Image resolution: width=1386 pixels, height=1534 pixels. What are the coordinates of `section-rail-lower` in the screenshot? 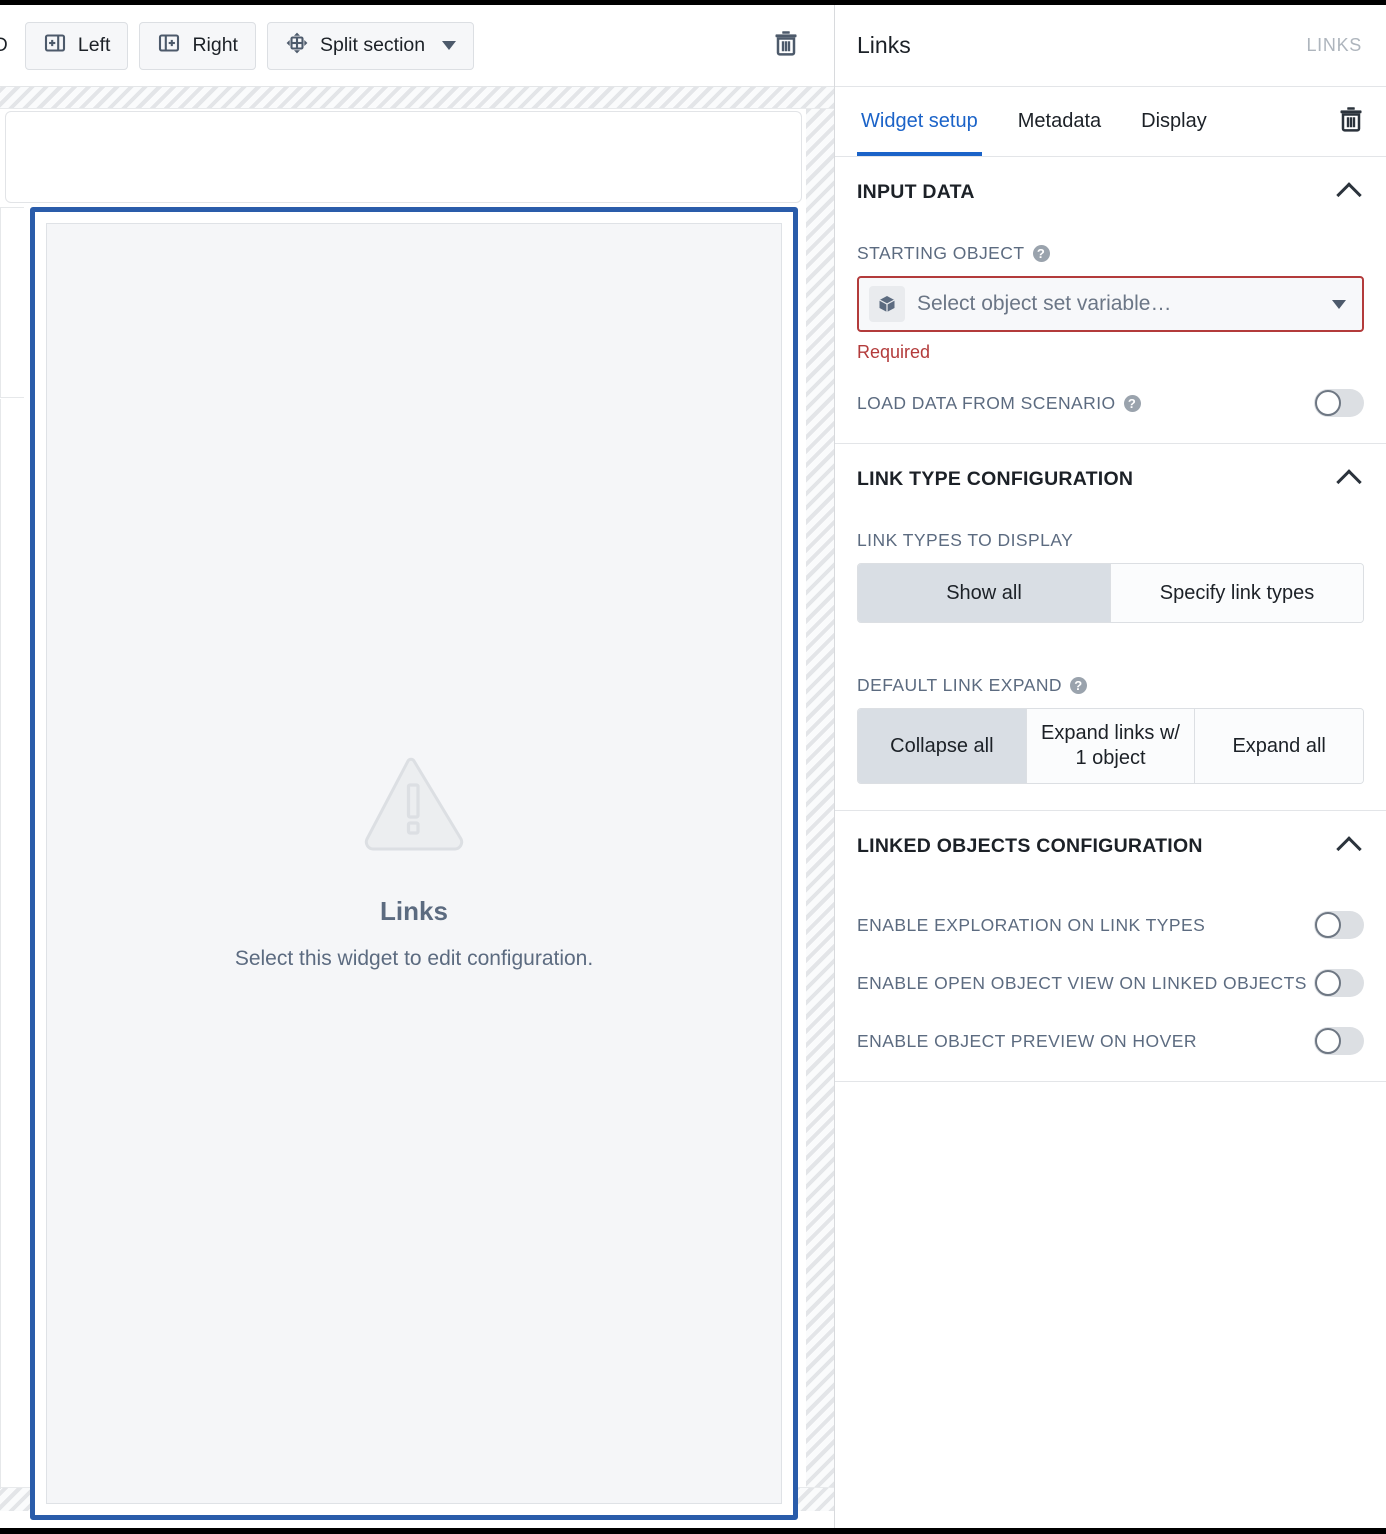 It's located at (0, 944).